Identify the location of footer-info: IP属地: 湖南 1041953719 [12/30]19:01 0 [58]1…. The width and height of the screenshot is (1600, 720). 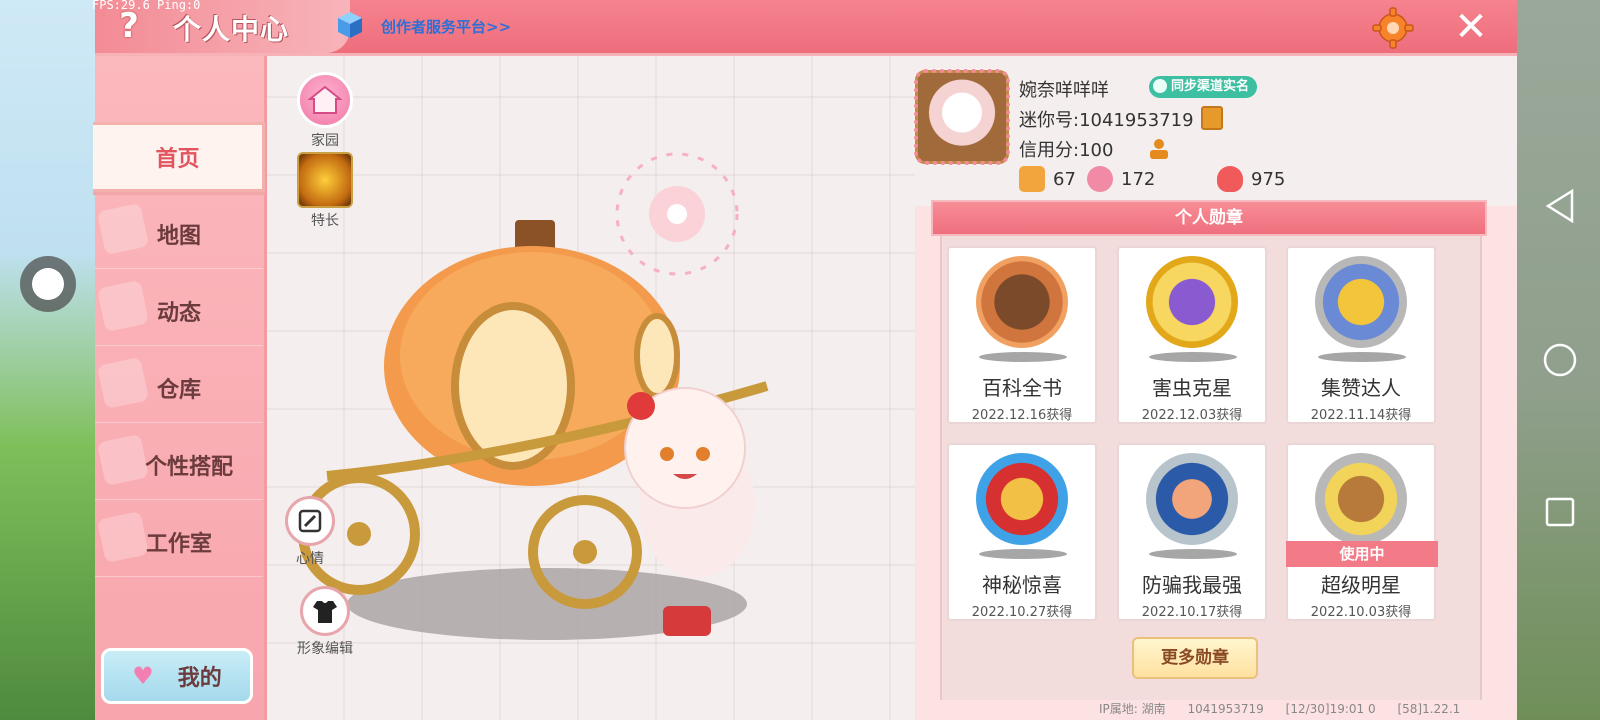
(1288, 708).